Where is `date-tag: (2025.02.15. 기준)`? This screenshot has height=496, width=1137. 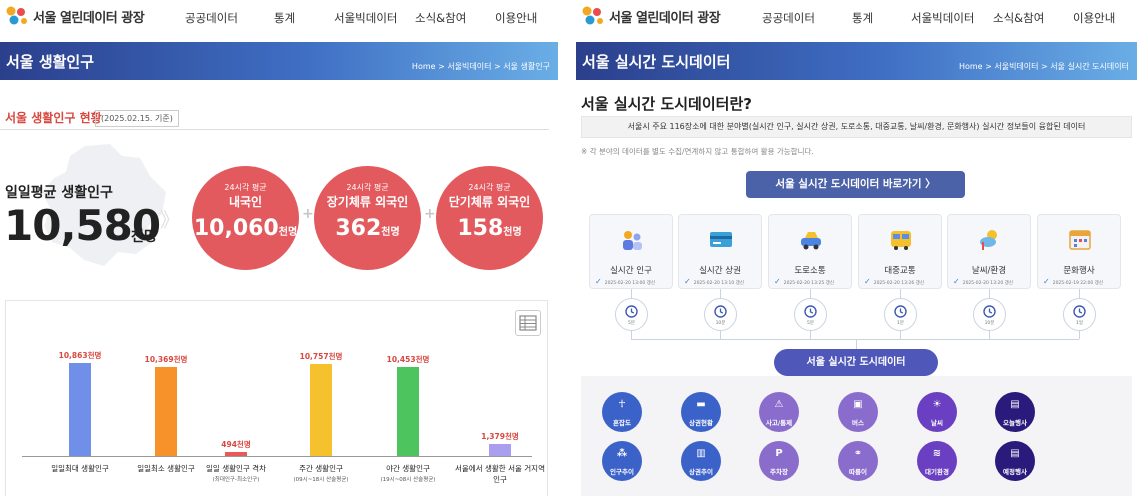
date-tag: (2025.02.15. 기준) is located at coordinates (137, 118).